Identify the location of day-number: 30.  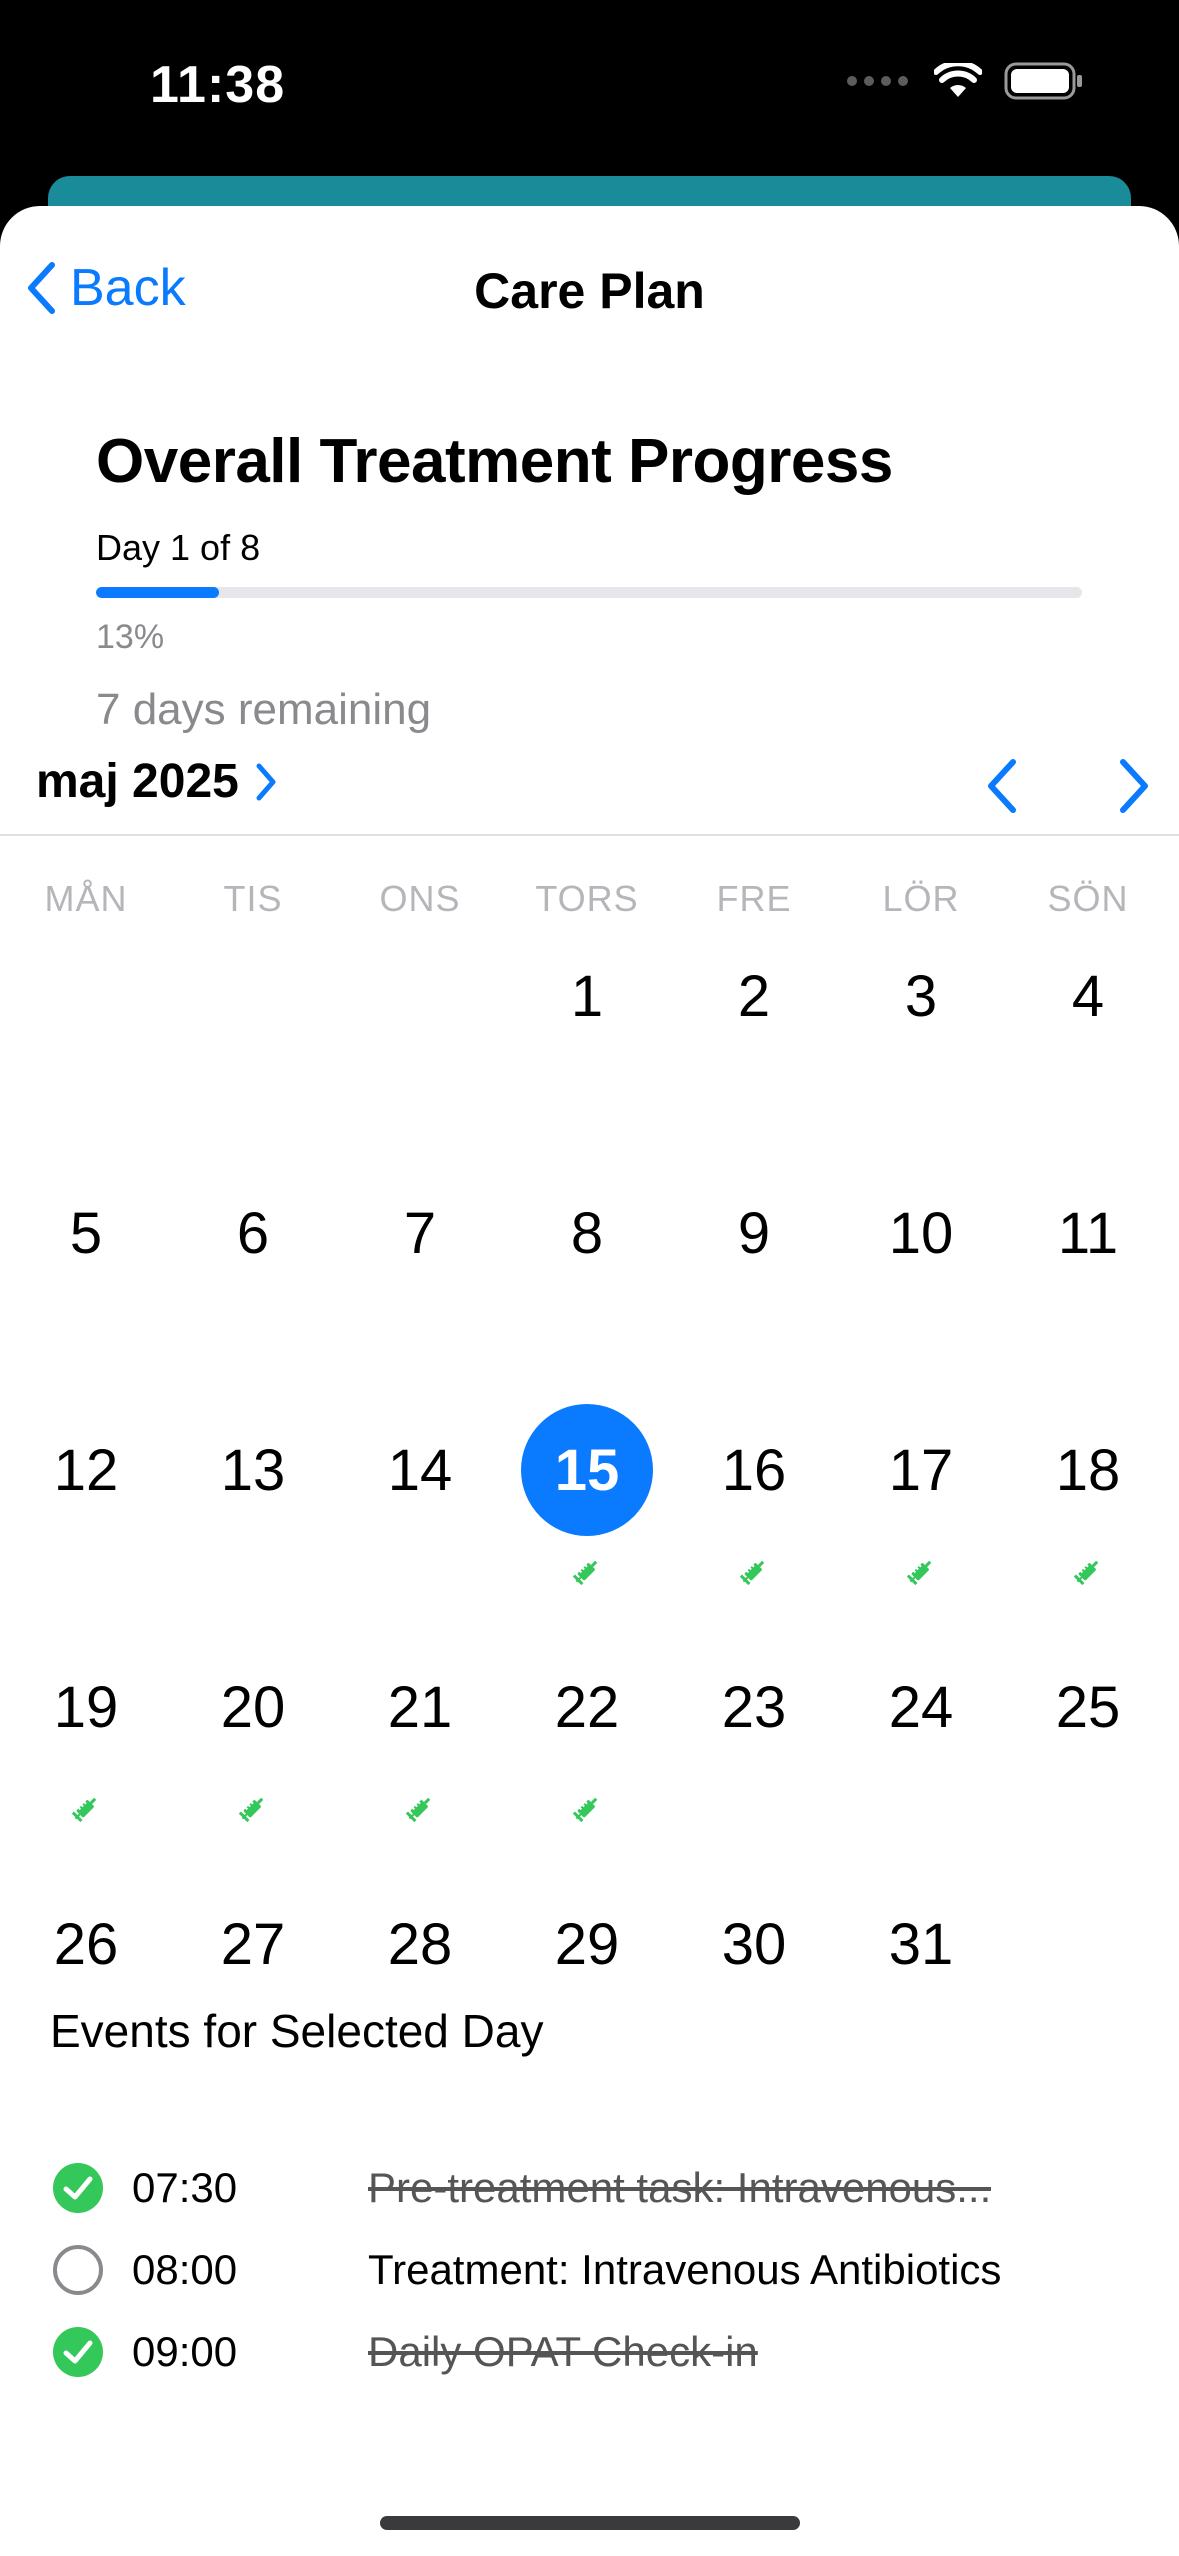
(754, 1944).